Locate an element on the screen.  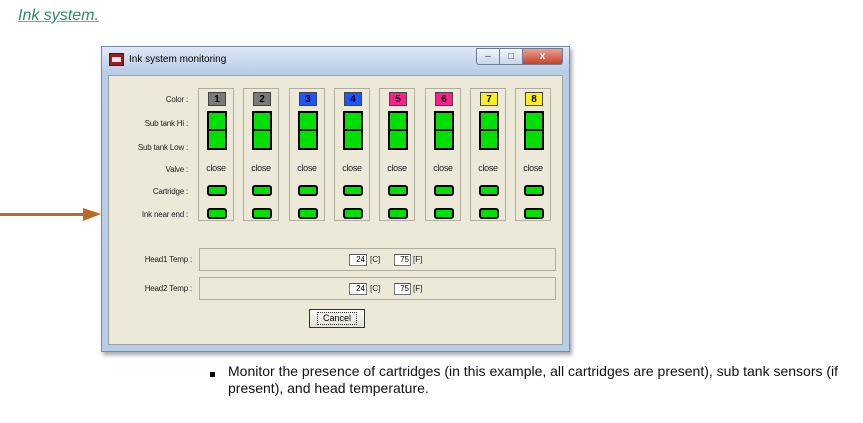
minimize-button: – is located at coordinates (488, 56).